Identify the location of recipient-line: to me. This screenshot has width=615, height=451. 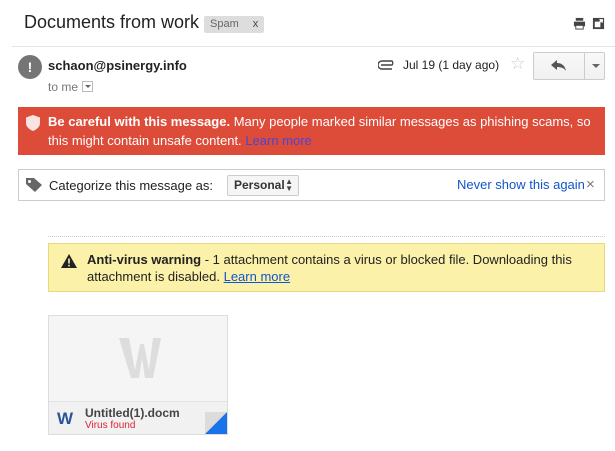
(71, 87).